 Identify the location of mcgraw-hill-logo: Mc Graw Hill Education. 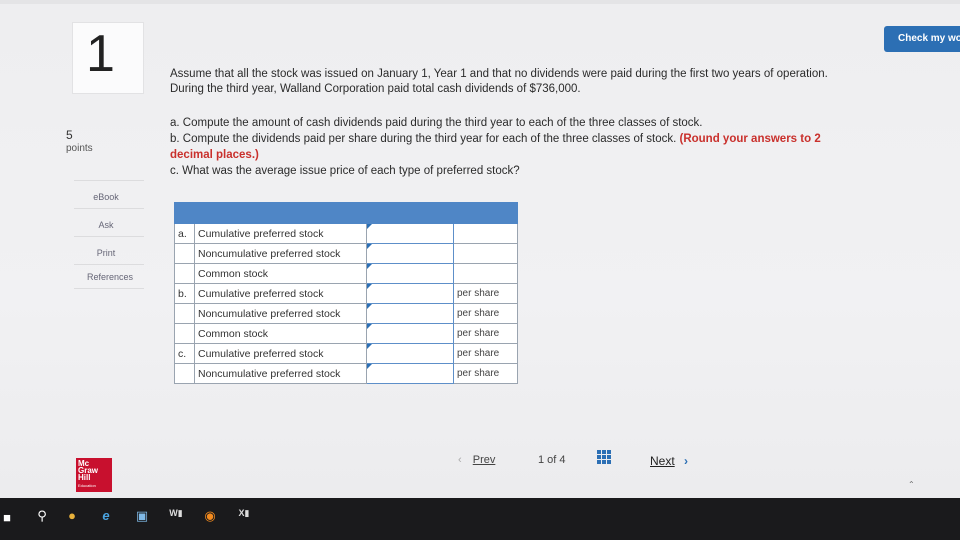
(94, 475).